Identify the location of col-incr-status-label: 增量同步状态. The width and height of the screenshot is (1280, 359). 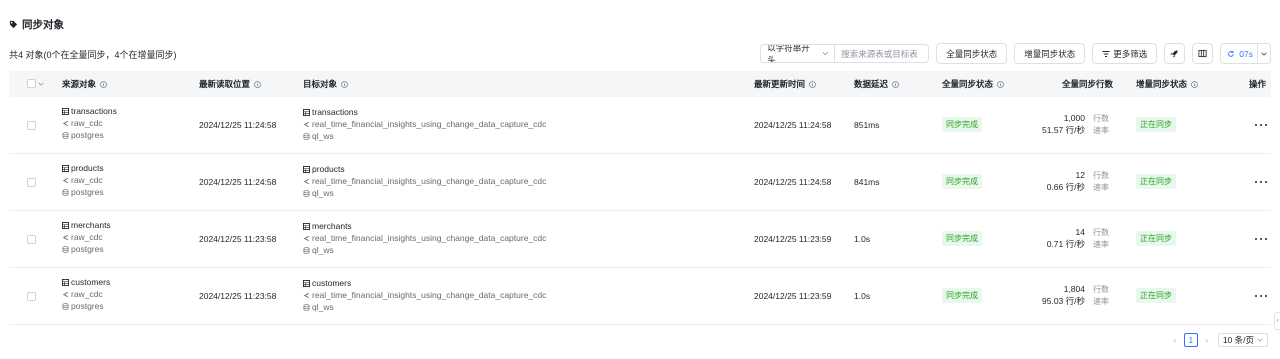
(1162, 84).